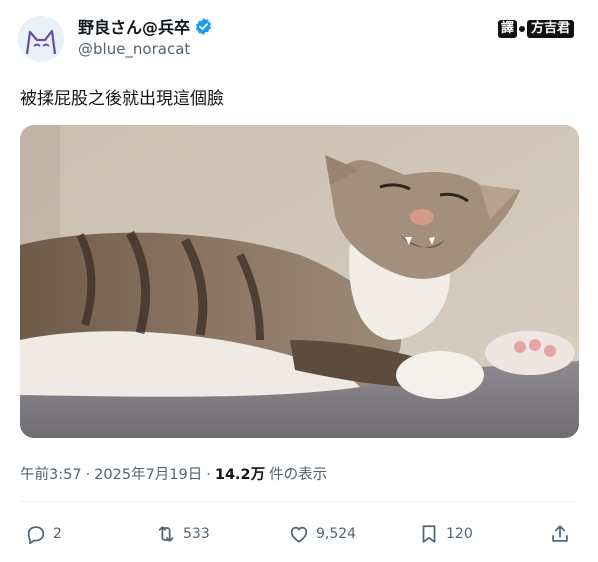  I want to click on retweet-count: 533, so click(196, 534).